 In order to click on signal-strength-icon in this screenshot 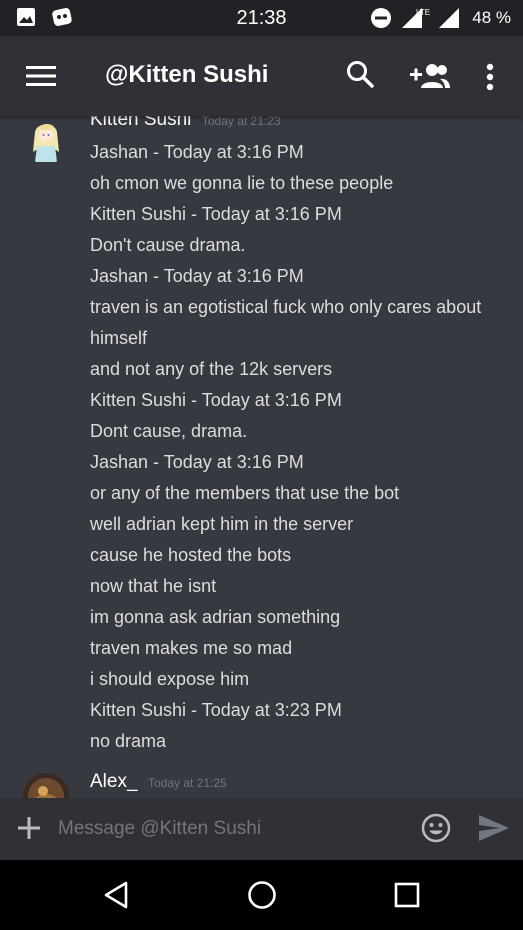, I will do `click(449, 18)`.